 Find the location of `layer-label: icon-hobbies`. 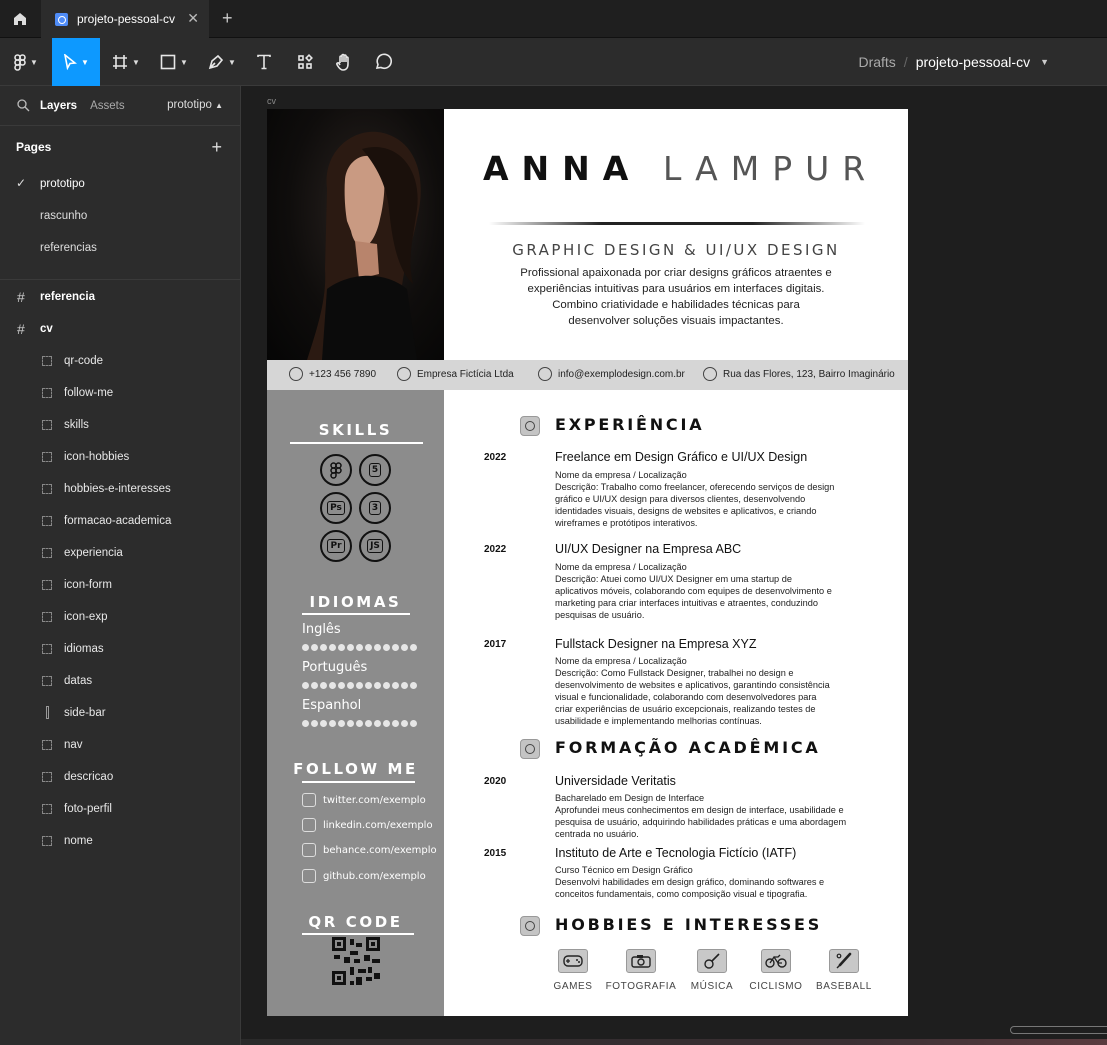

layer-label: icon-hobbies is located at coordinates (97, 457).